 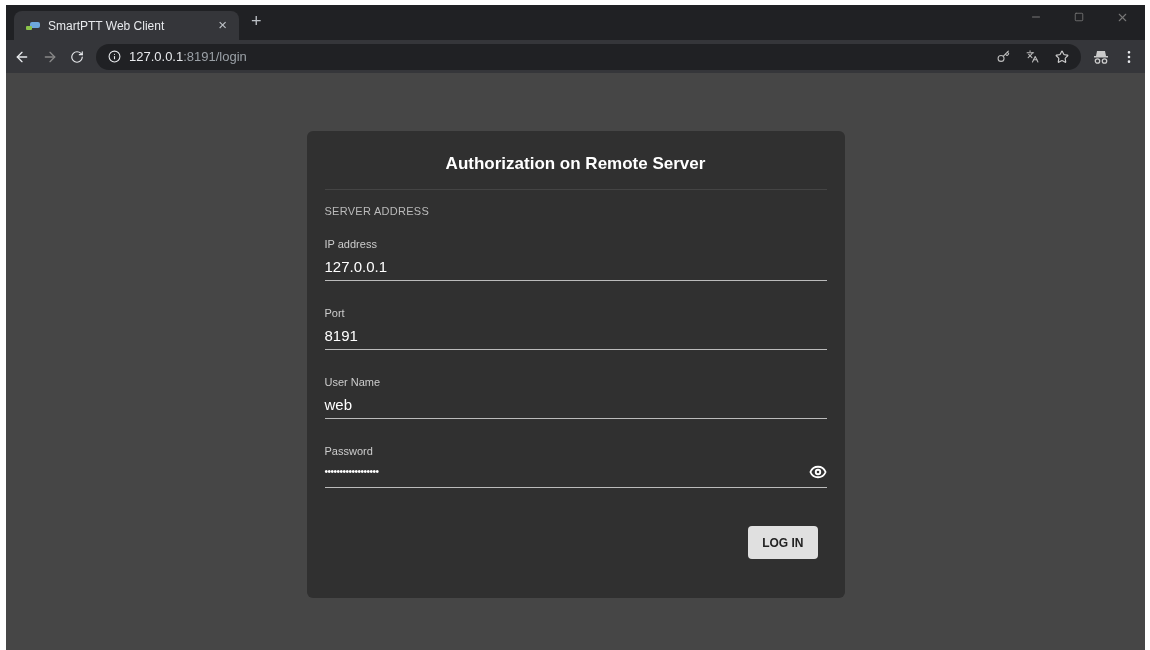 I want to click on new-tab-button: +, so click(x=256, y=21).